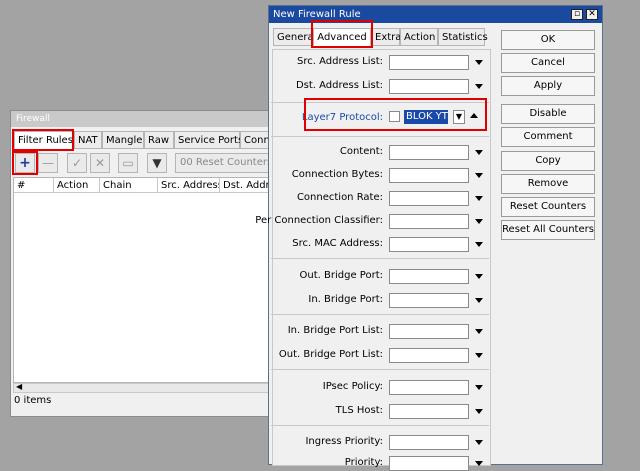  I want to click on in-bridge-port-list-field, so click(429, 331).